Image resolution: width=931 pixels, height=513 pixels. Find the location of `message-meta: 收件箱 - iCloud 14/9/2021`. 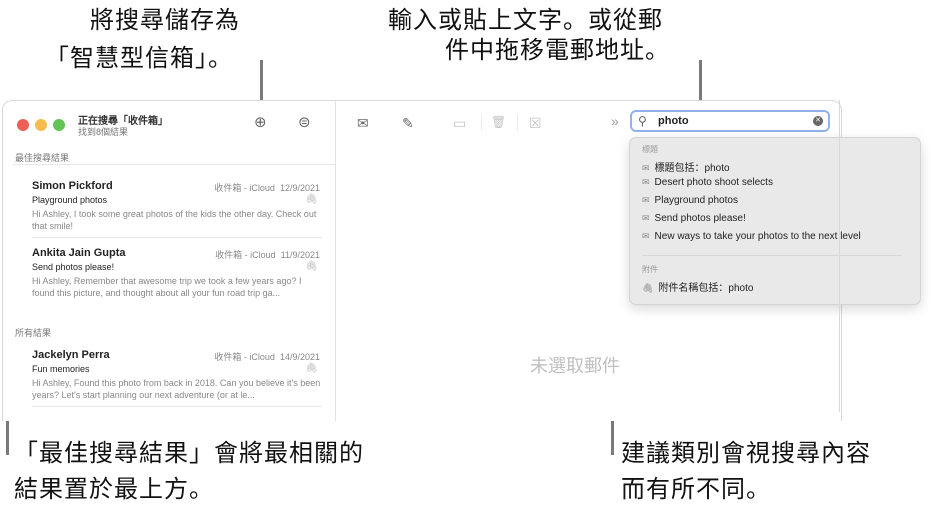

message-meta: 收件箱 - iCloud 14/9/2021 is located at coordinates (267, 356).